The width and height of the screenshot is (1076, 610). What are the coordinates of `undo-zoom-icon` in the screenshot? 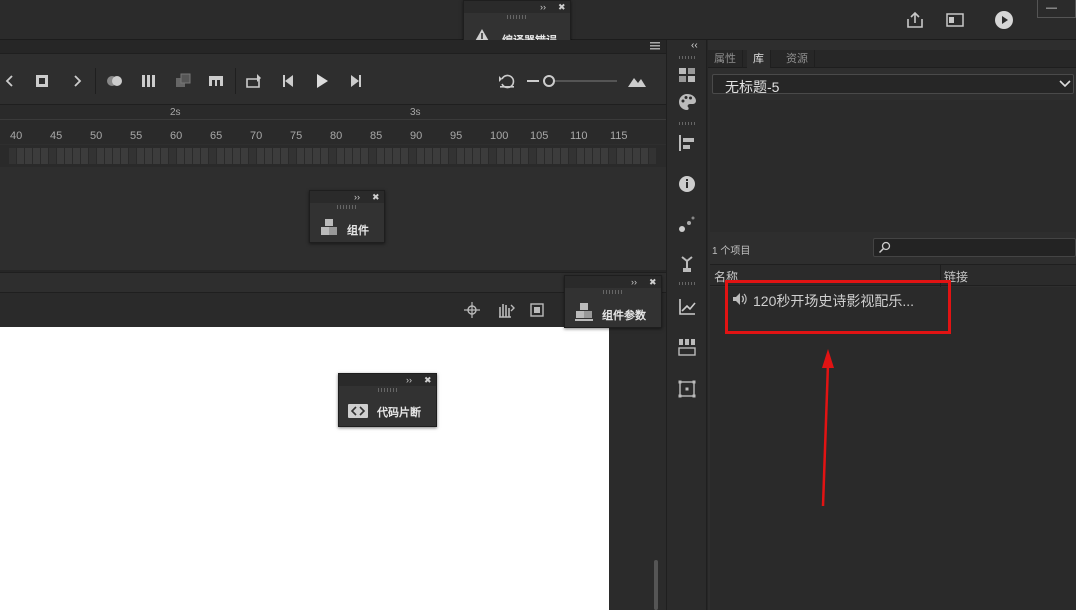 It's located at (507, 81).